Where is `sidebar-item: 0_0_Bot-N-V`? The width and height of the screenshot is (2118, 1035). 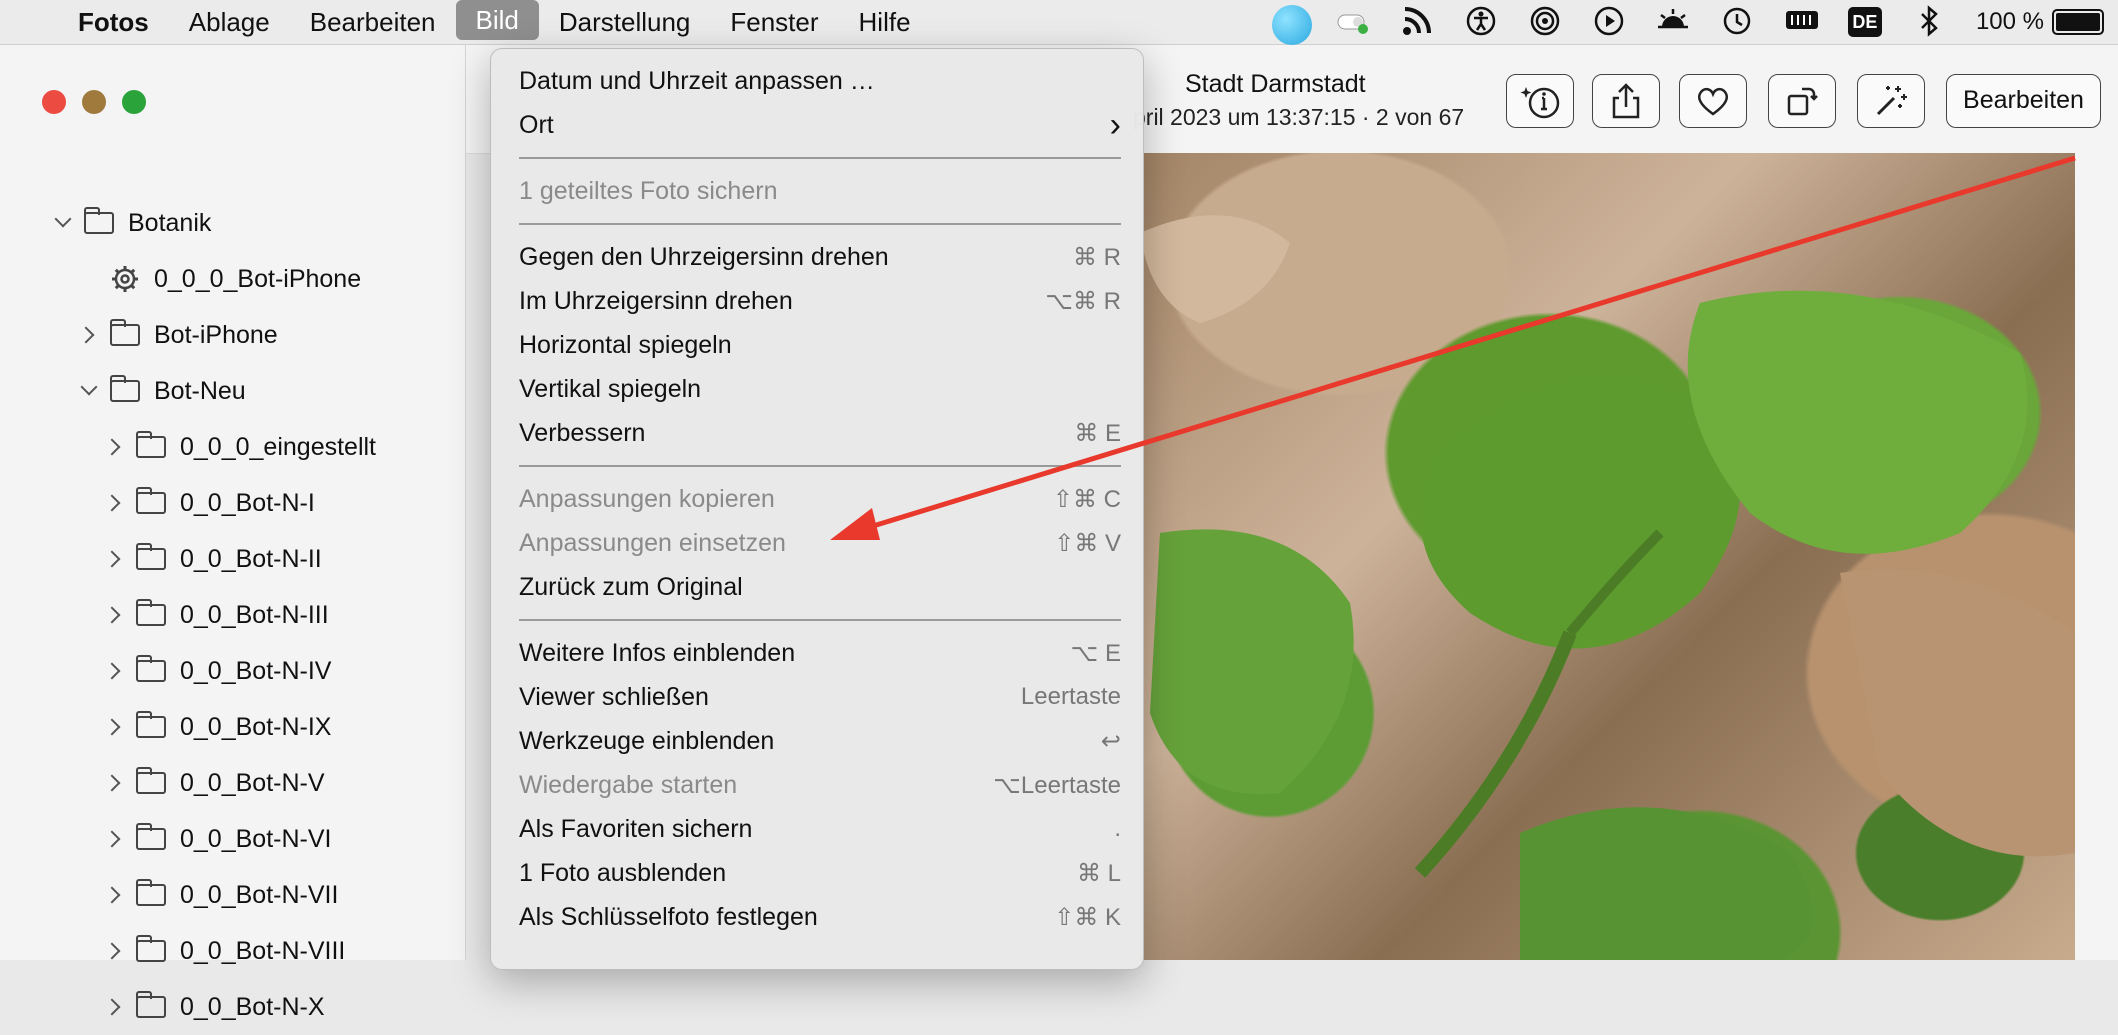
sidebar-item: 0_0_Bot-N-V is located at coordinates (214, 783).